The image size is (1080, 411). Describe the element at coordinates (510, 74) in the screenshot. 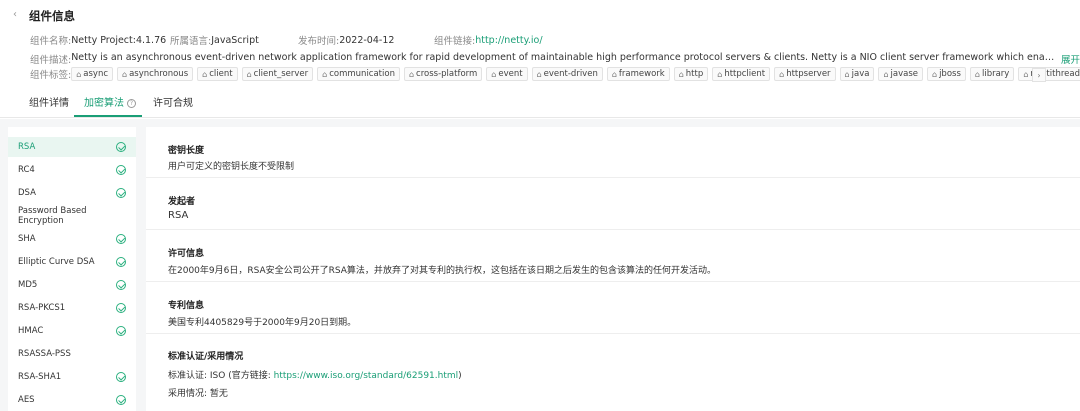

I see `tag-label: event` at that location.